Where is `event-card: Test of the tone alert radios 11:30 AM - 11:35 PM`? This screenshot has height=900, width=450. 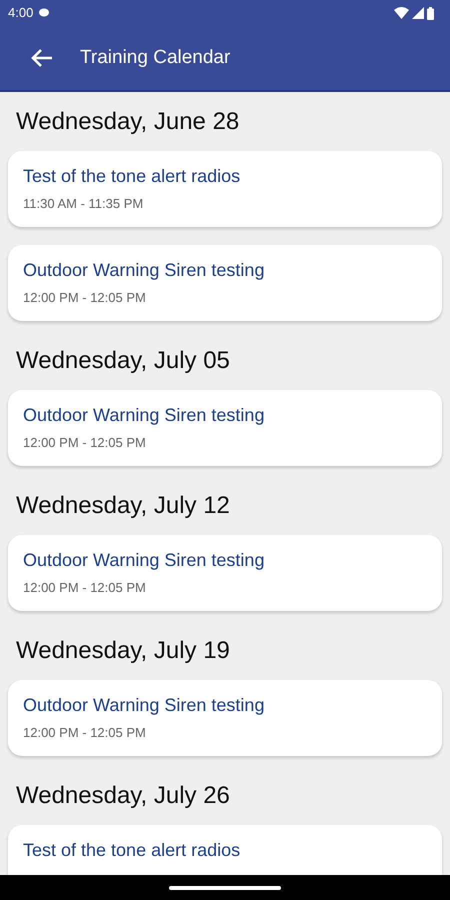 event-card: Test of the tone alert radios 11:30 AM - 11:35 PM is located at coordinates (225, 189).